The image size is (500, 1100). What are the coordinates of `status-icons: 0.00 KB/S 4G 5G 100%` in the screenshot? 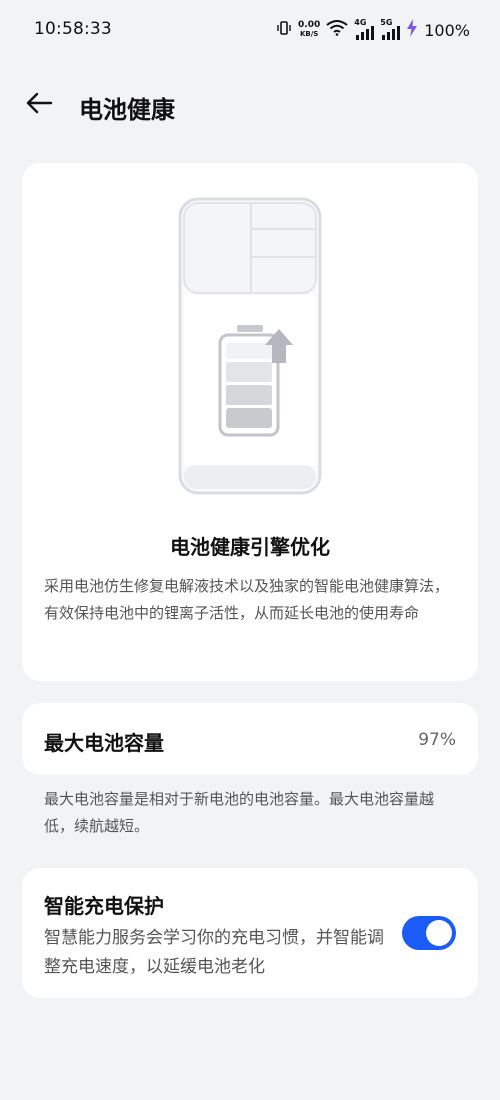 It's located at (373, 30).